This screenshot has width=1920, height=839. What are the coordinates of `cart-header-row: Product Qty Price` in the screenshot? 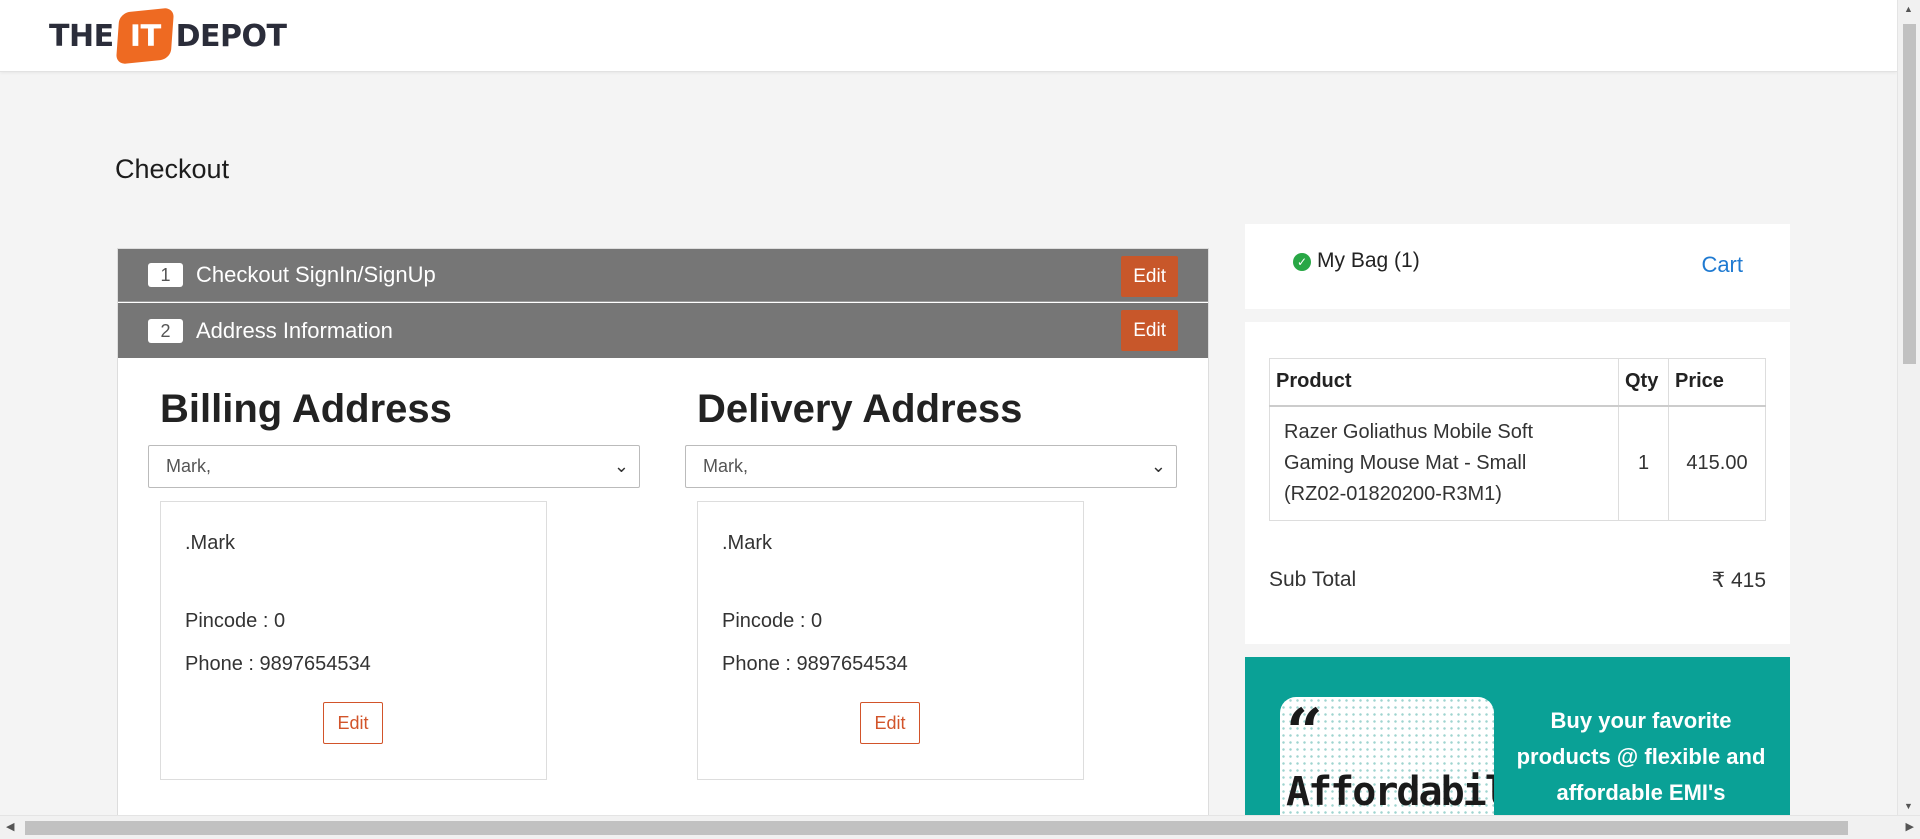 It's located at (1517, 382).